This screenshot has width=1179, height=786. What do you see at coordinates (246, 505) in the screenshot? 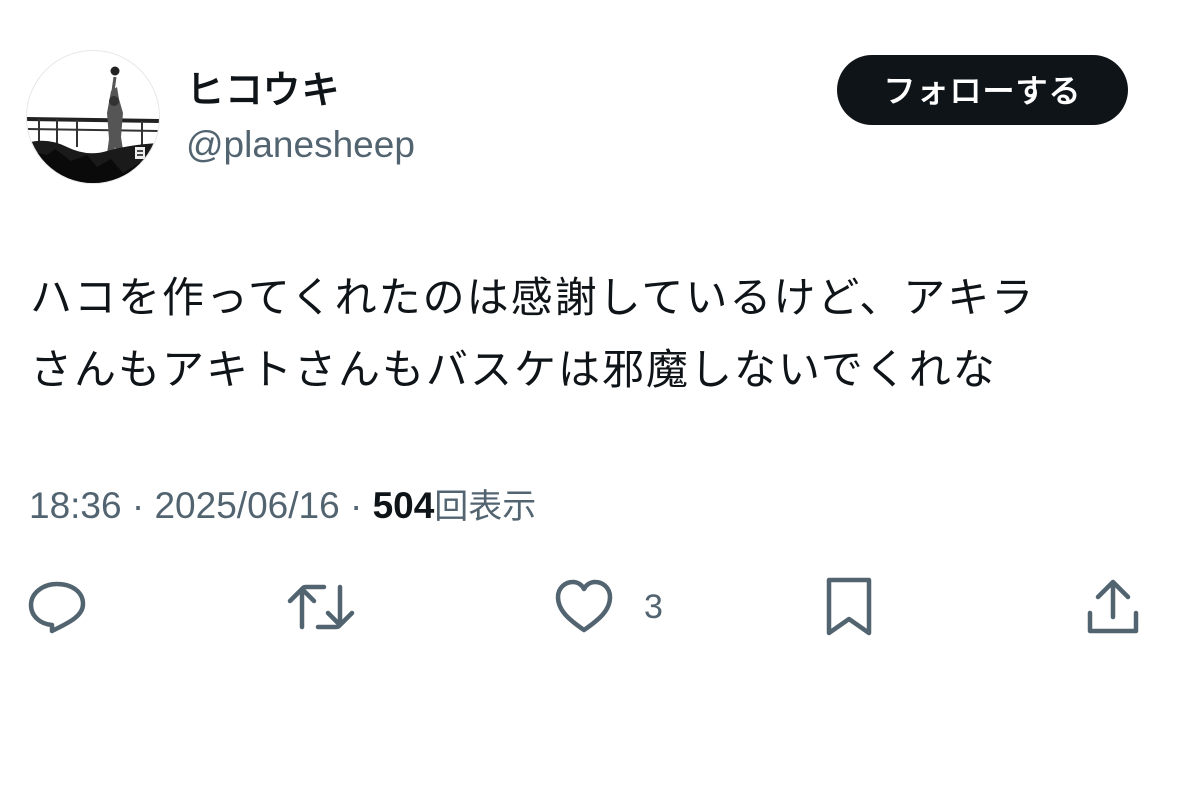
I see `tweet-date: 2025/06/16` at bounding box center [246, 505].